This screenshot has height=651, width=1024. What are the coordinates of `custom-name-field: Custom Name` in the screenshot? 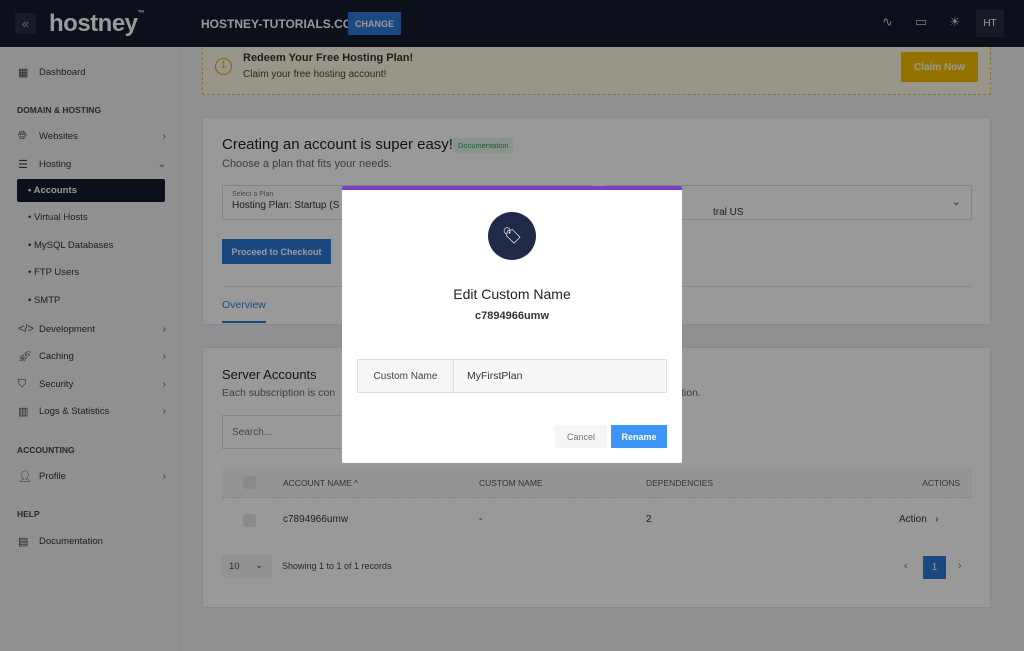 It's located at (512, 376).